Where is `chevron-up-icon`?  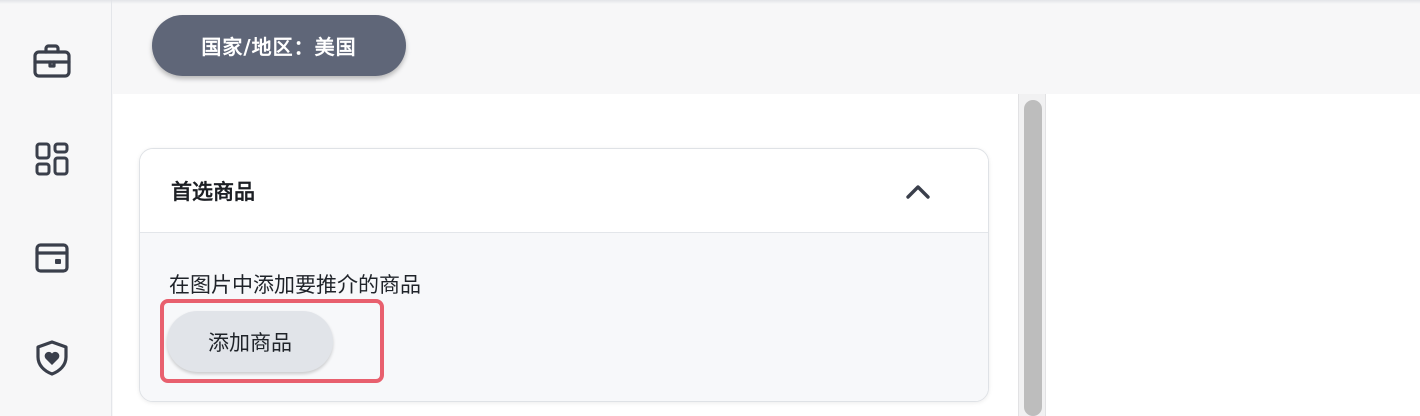
chevron-up-icon is located at coordinates (918, 192).